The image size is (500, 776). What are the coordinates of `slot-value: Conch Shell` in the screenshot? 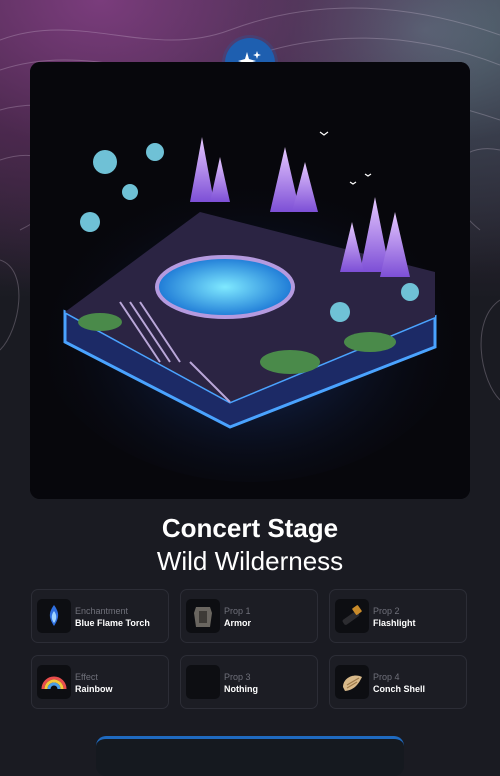 It's located at (399, 689).